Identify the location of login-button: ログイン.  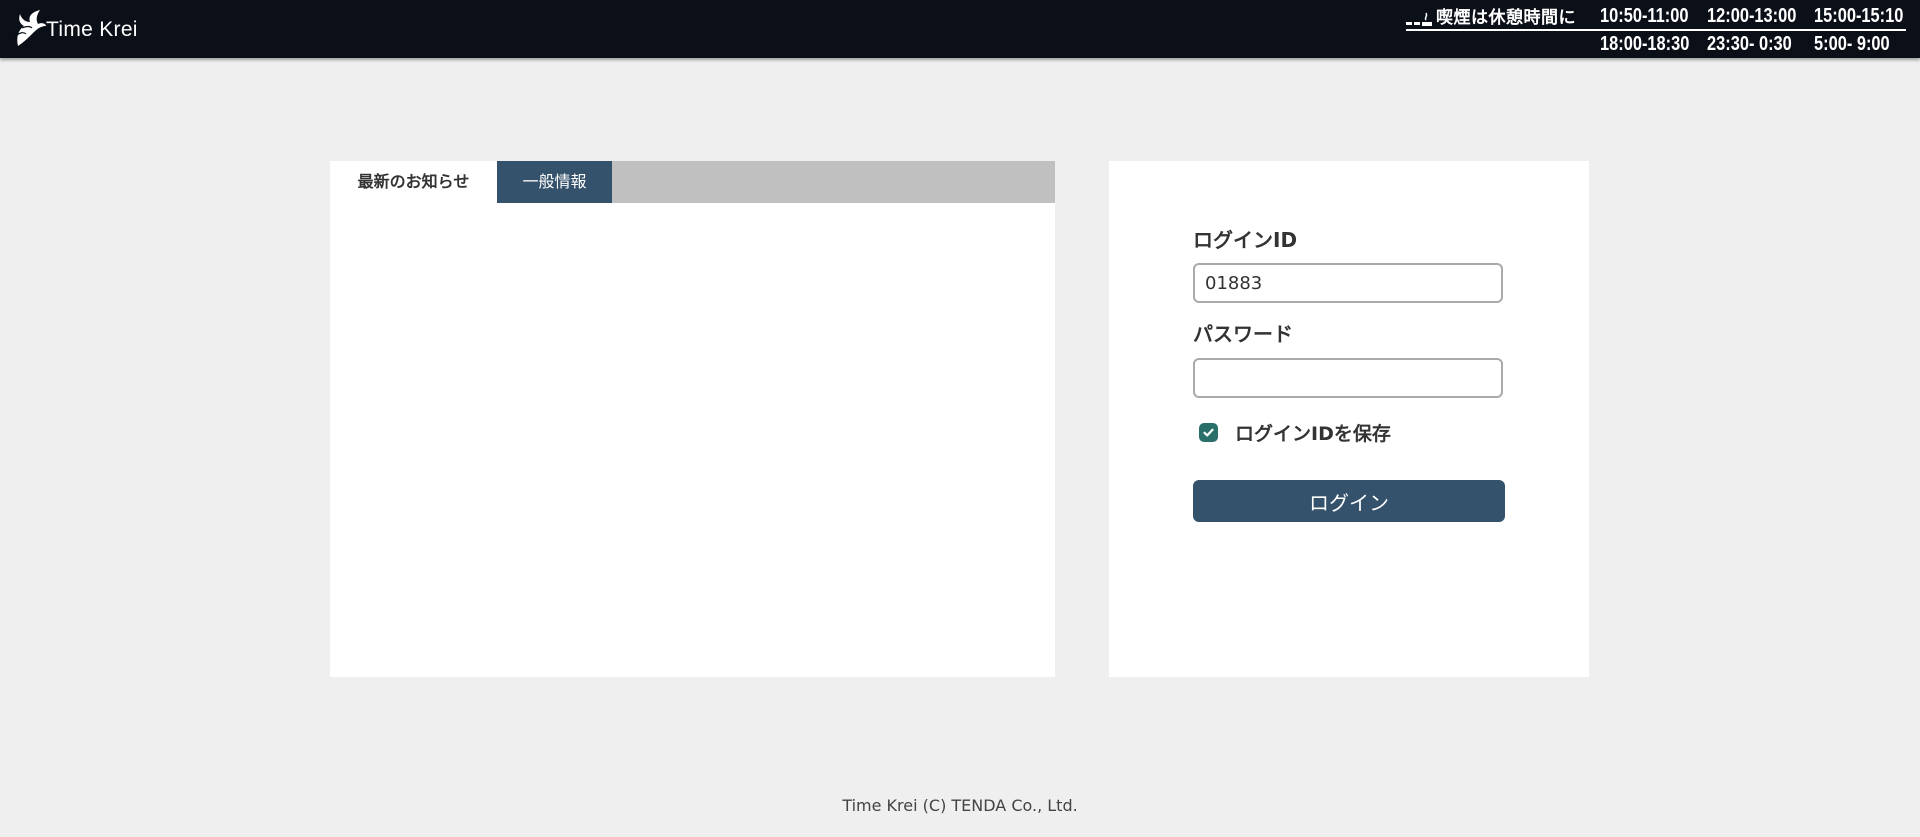
(1349, 501).